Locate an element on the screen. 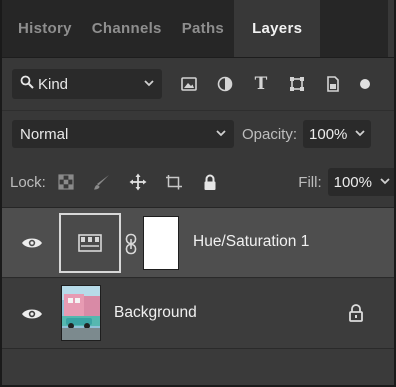  layer-lock-icon is located at coordinates (356, 313).